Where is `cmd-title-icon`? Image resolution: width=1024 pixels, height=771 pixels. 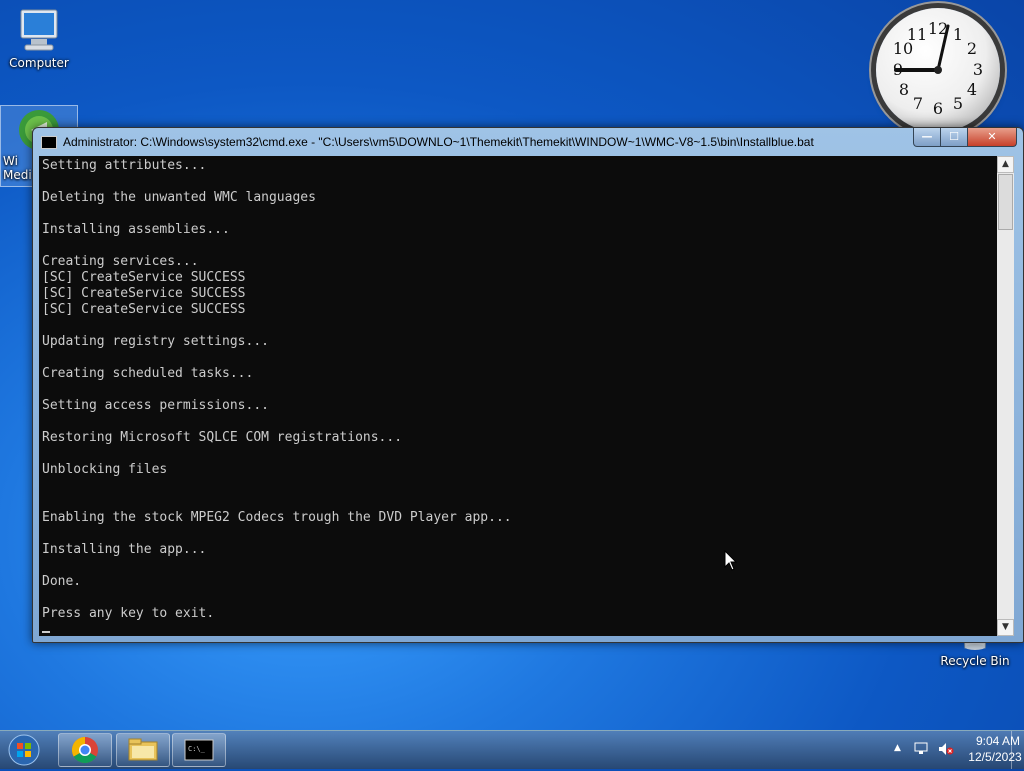
cmd-title-icon is located at coordinates (49, 142).